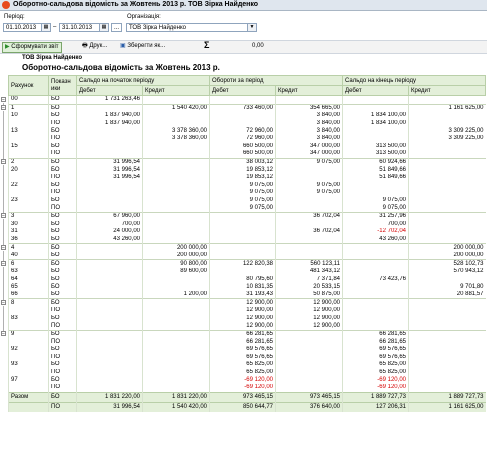 The width and height of the screenshot is (487, 461). Describe the element at coordinates (447, 90) in the screenshot. I see `header-closing-credit: Кредит` at that location.